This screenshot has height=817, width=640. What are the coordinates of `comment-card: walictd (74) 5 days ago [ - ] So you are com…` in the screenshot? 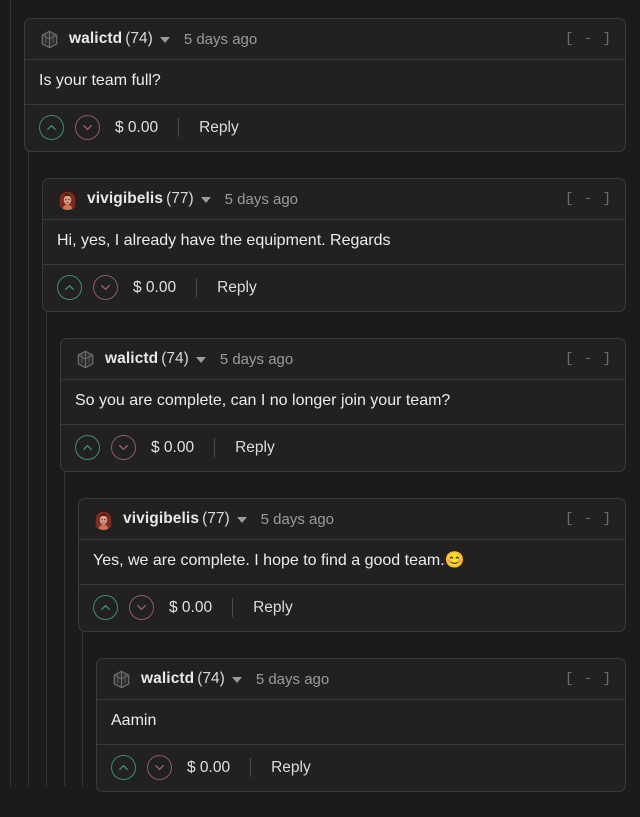 It's located at (343, 405).